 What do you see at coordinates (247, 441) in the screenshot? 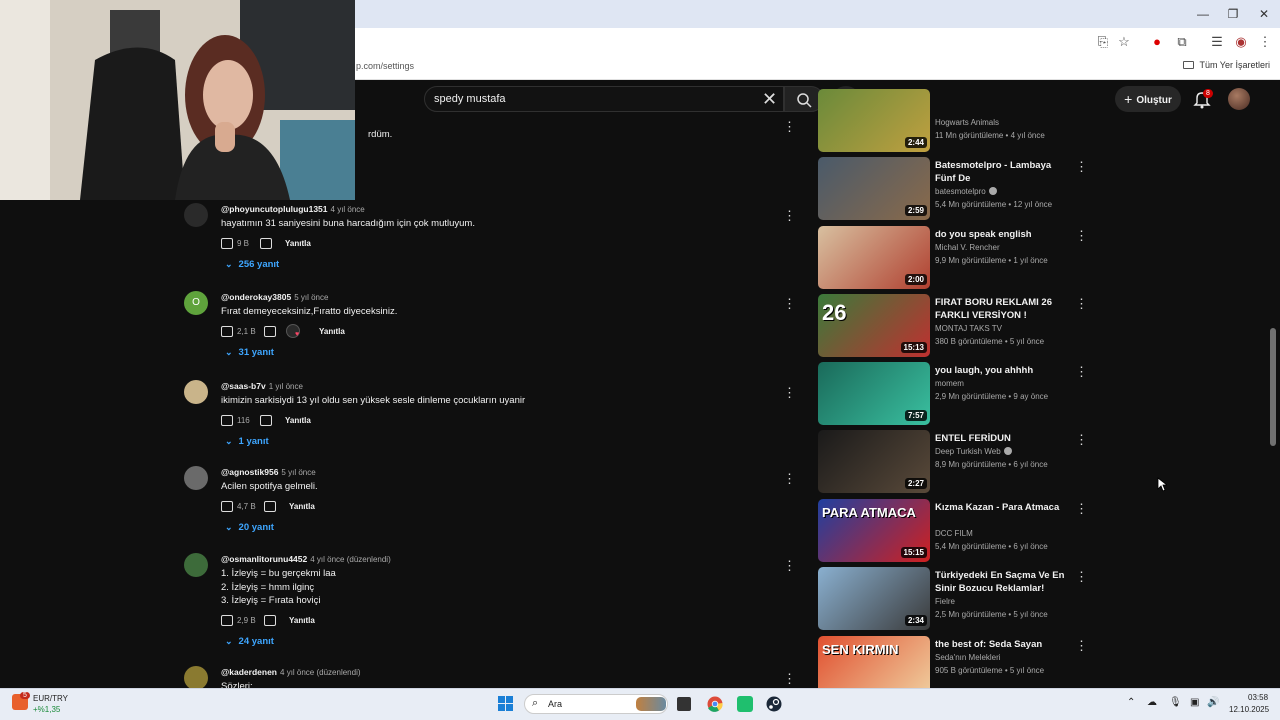
I see `view-replies-button: ⌄ 1 yanıt` at bounding box center [247, 441].